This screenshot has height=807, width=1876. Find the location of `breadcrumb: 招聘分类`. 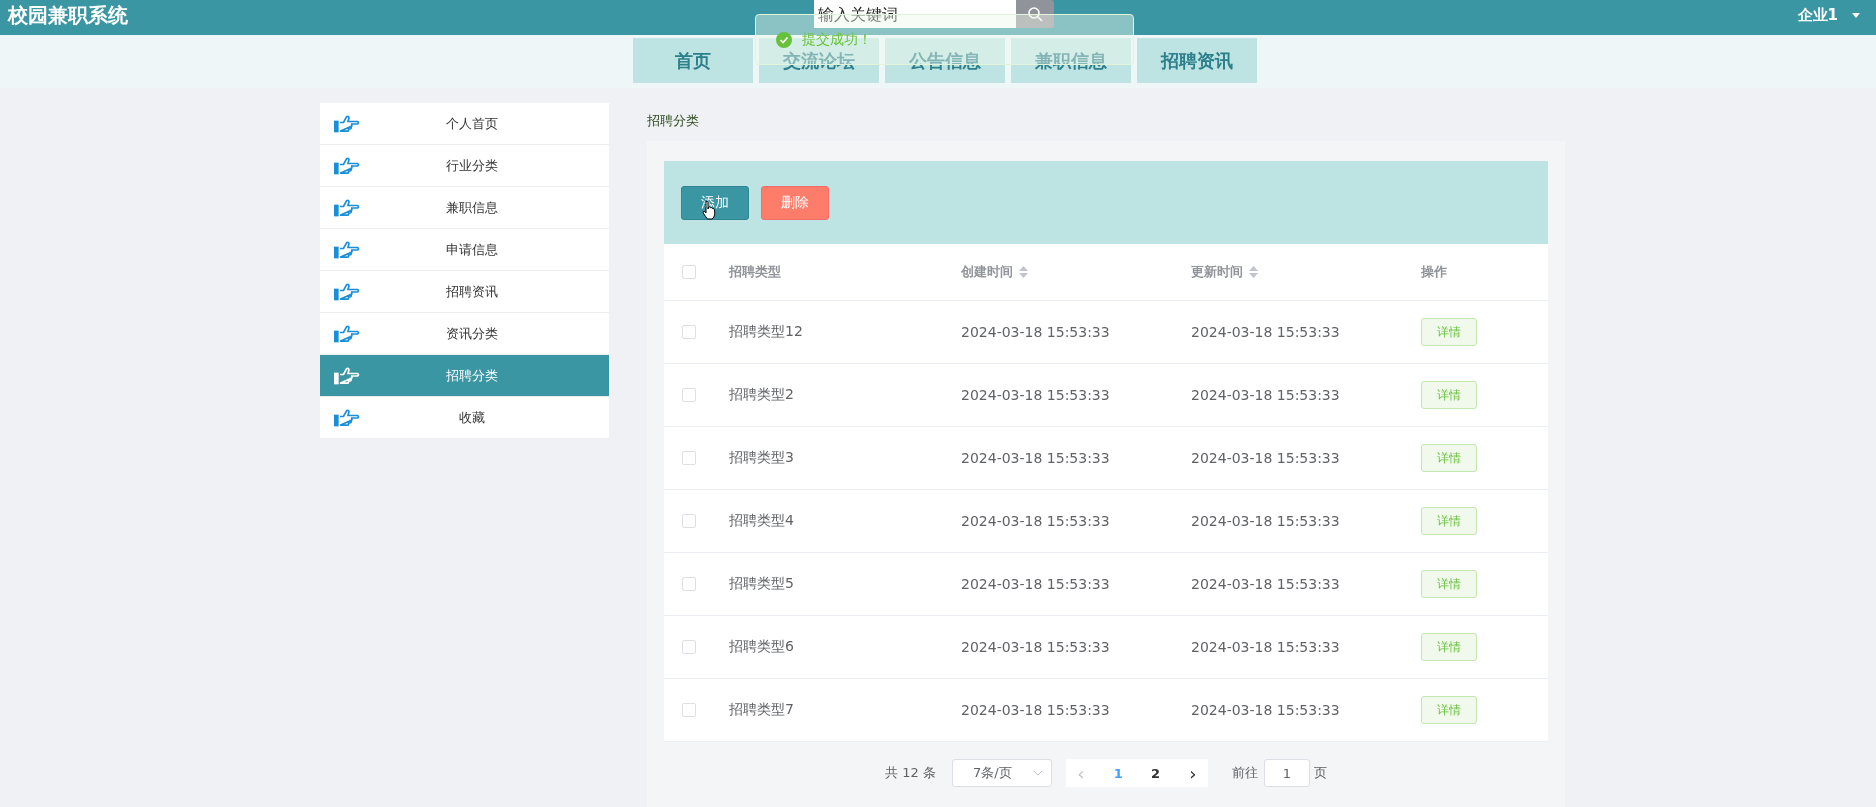

breadcrumb: 招聘分类 is located at coordinates (673, 121).